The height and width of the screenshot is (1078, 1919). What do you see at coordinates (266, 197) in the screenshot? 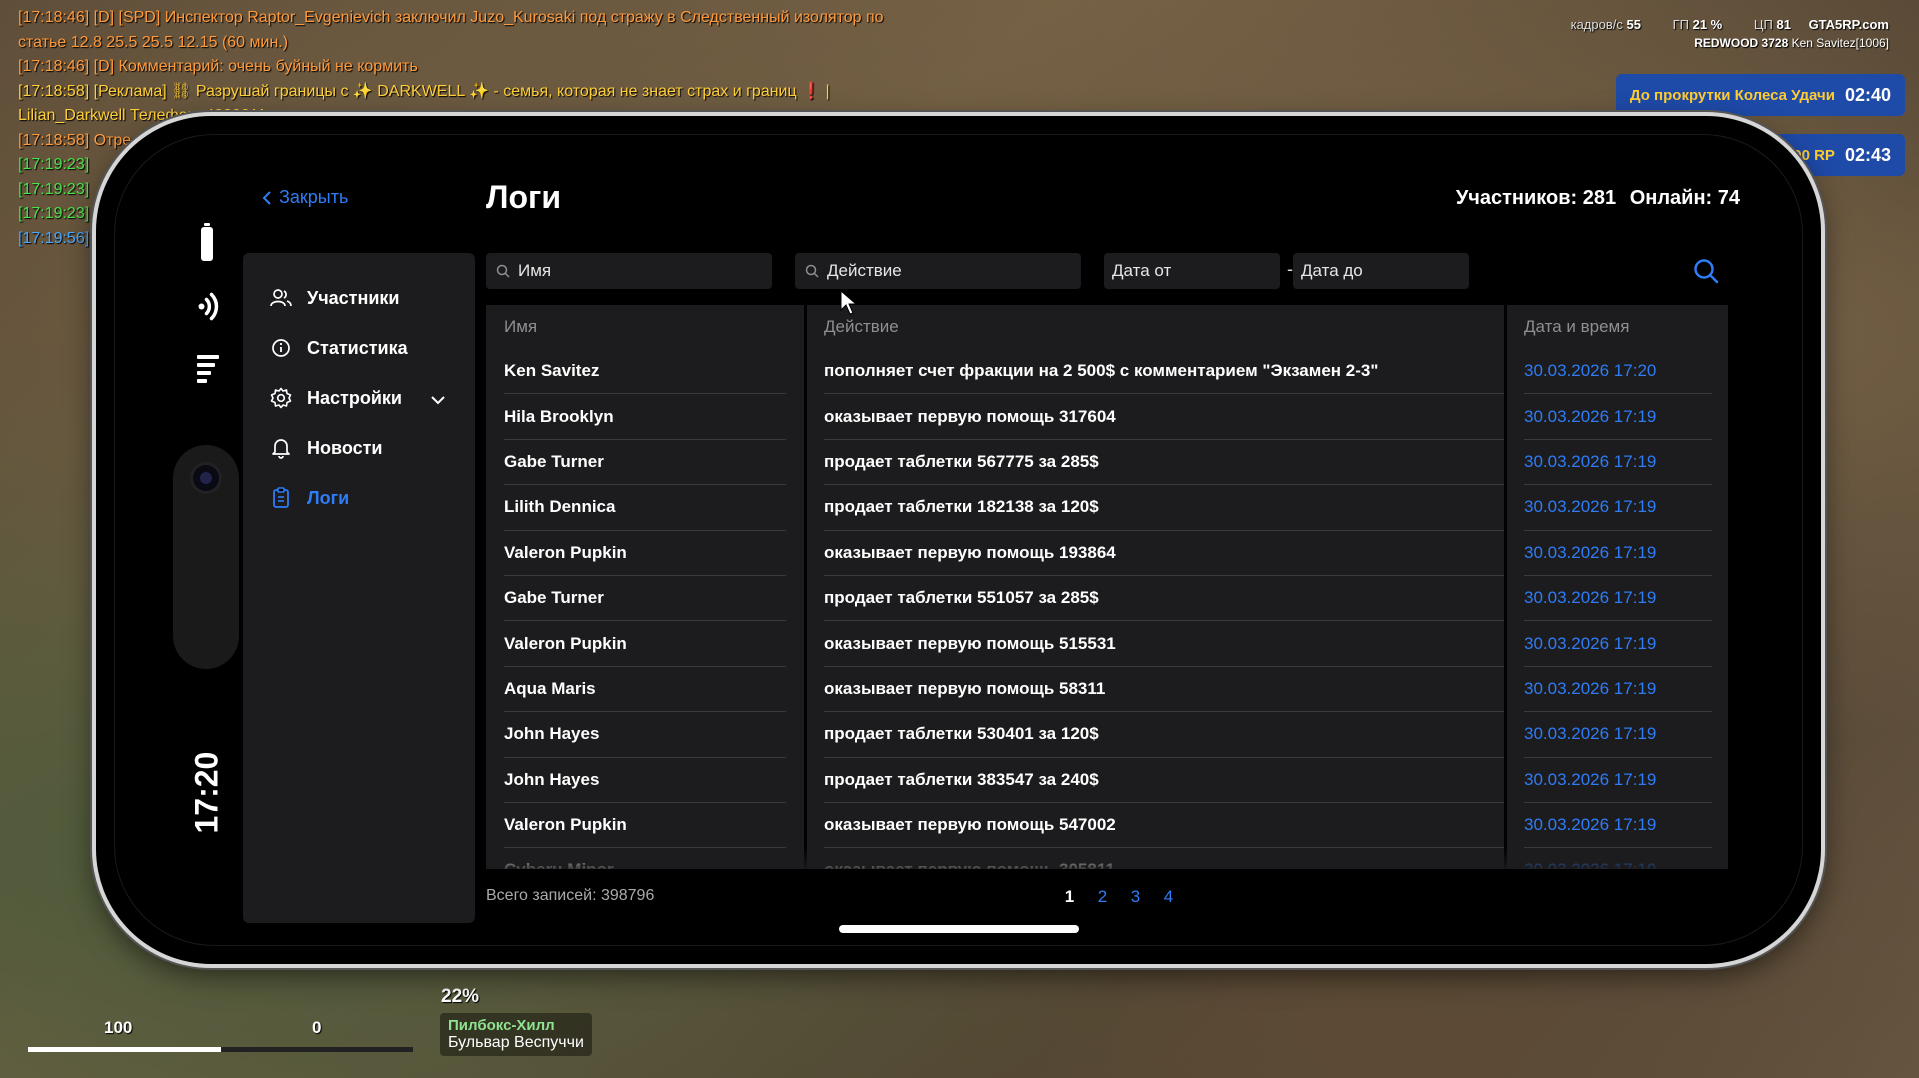
I see `chevron-left-icon` at bounding box center [266, 197].